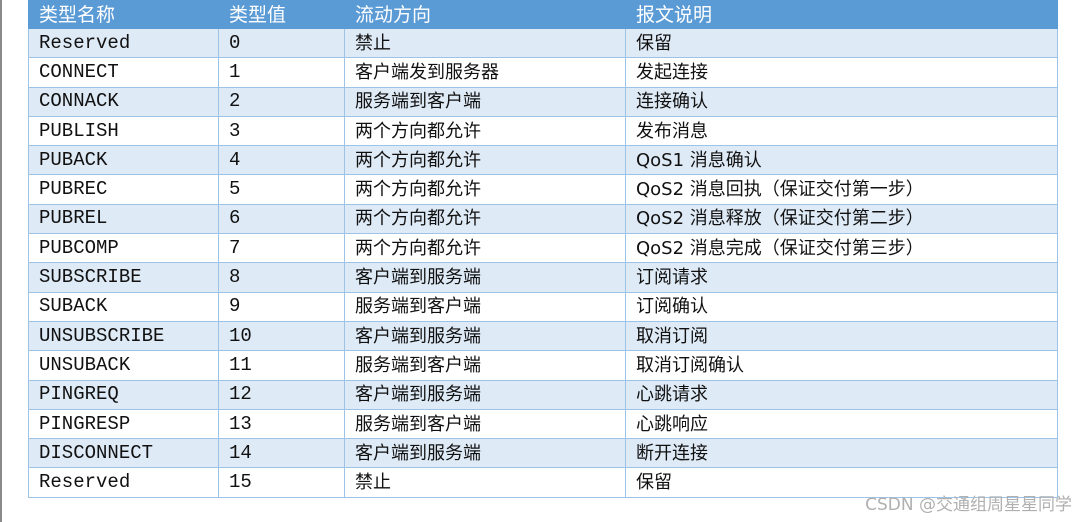  Describe the element at coordinates (281, 306) in the screenshot. I see `cell-type-value: 9` at that location.